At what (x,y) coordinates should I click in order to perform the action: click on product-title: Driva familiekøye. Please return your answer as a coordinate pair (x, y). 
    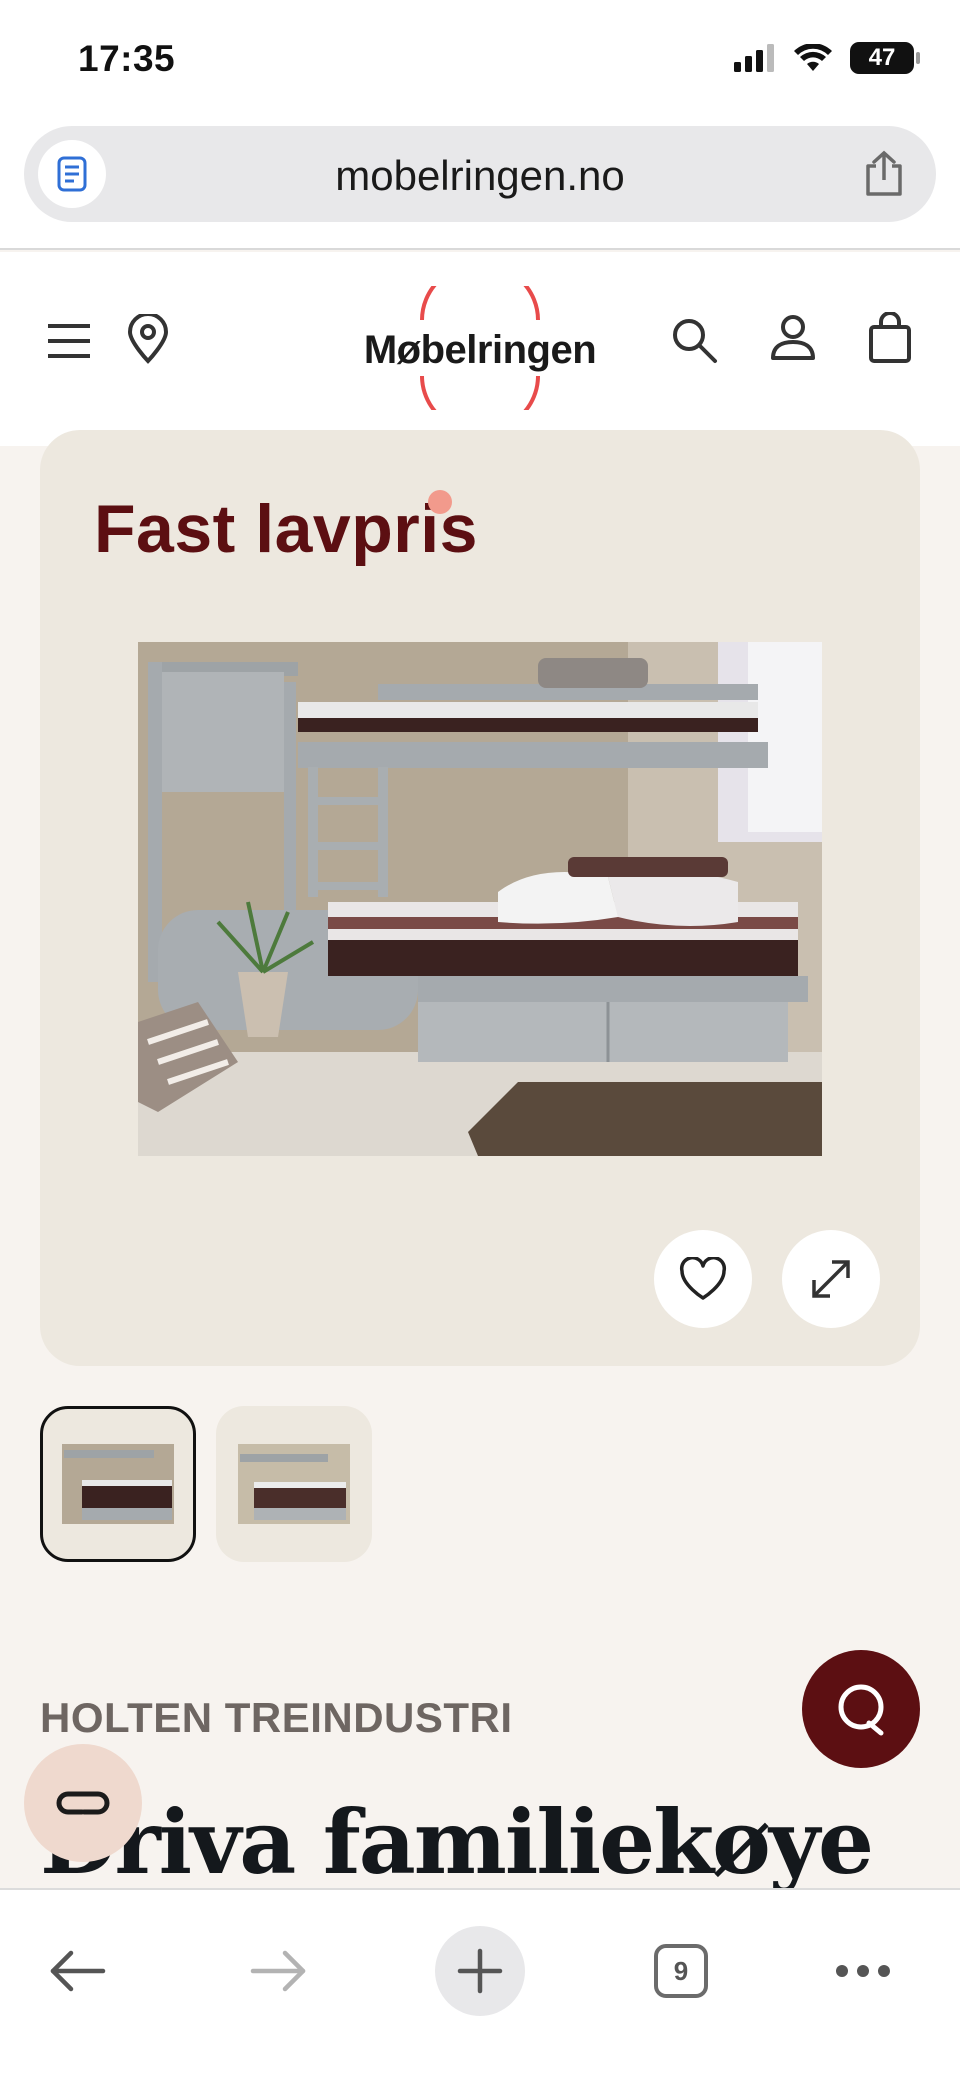
    Looking at the image, I should click on (457, 1842).